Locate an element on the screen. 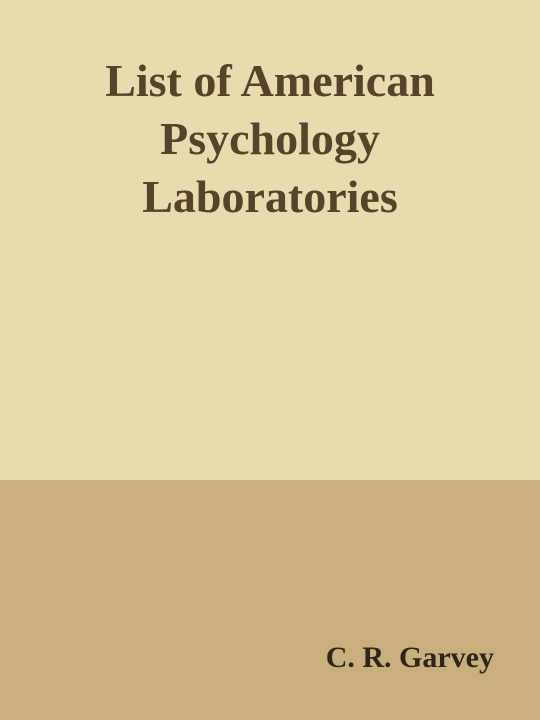 The height and width of the screenshot is (720, 540). title-line-2: Psychology is located at coordinates (270, 138).